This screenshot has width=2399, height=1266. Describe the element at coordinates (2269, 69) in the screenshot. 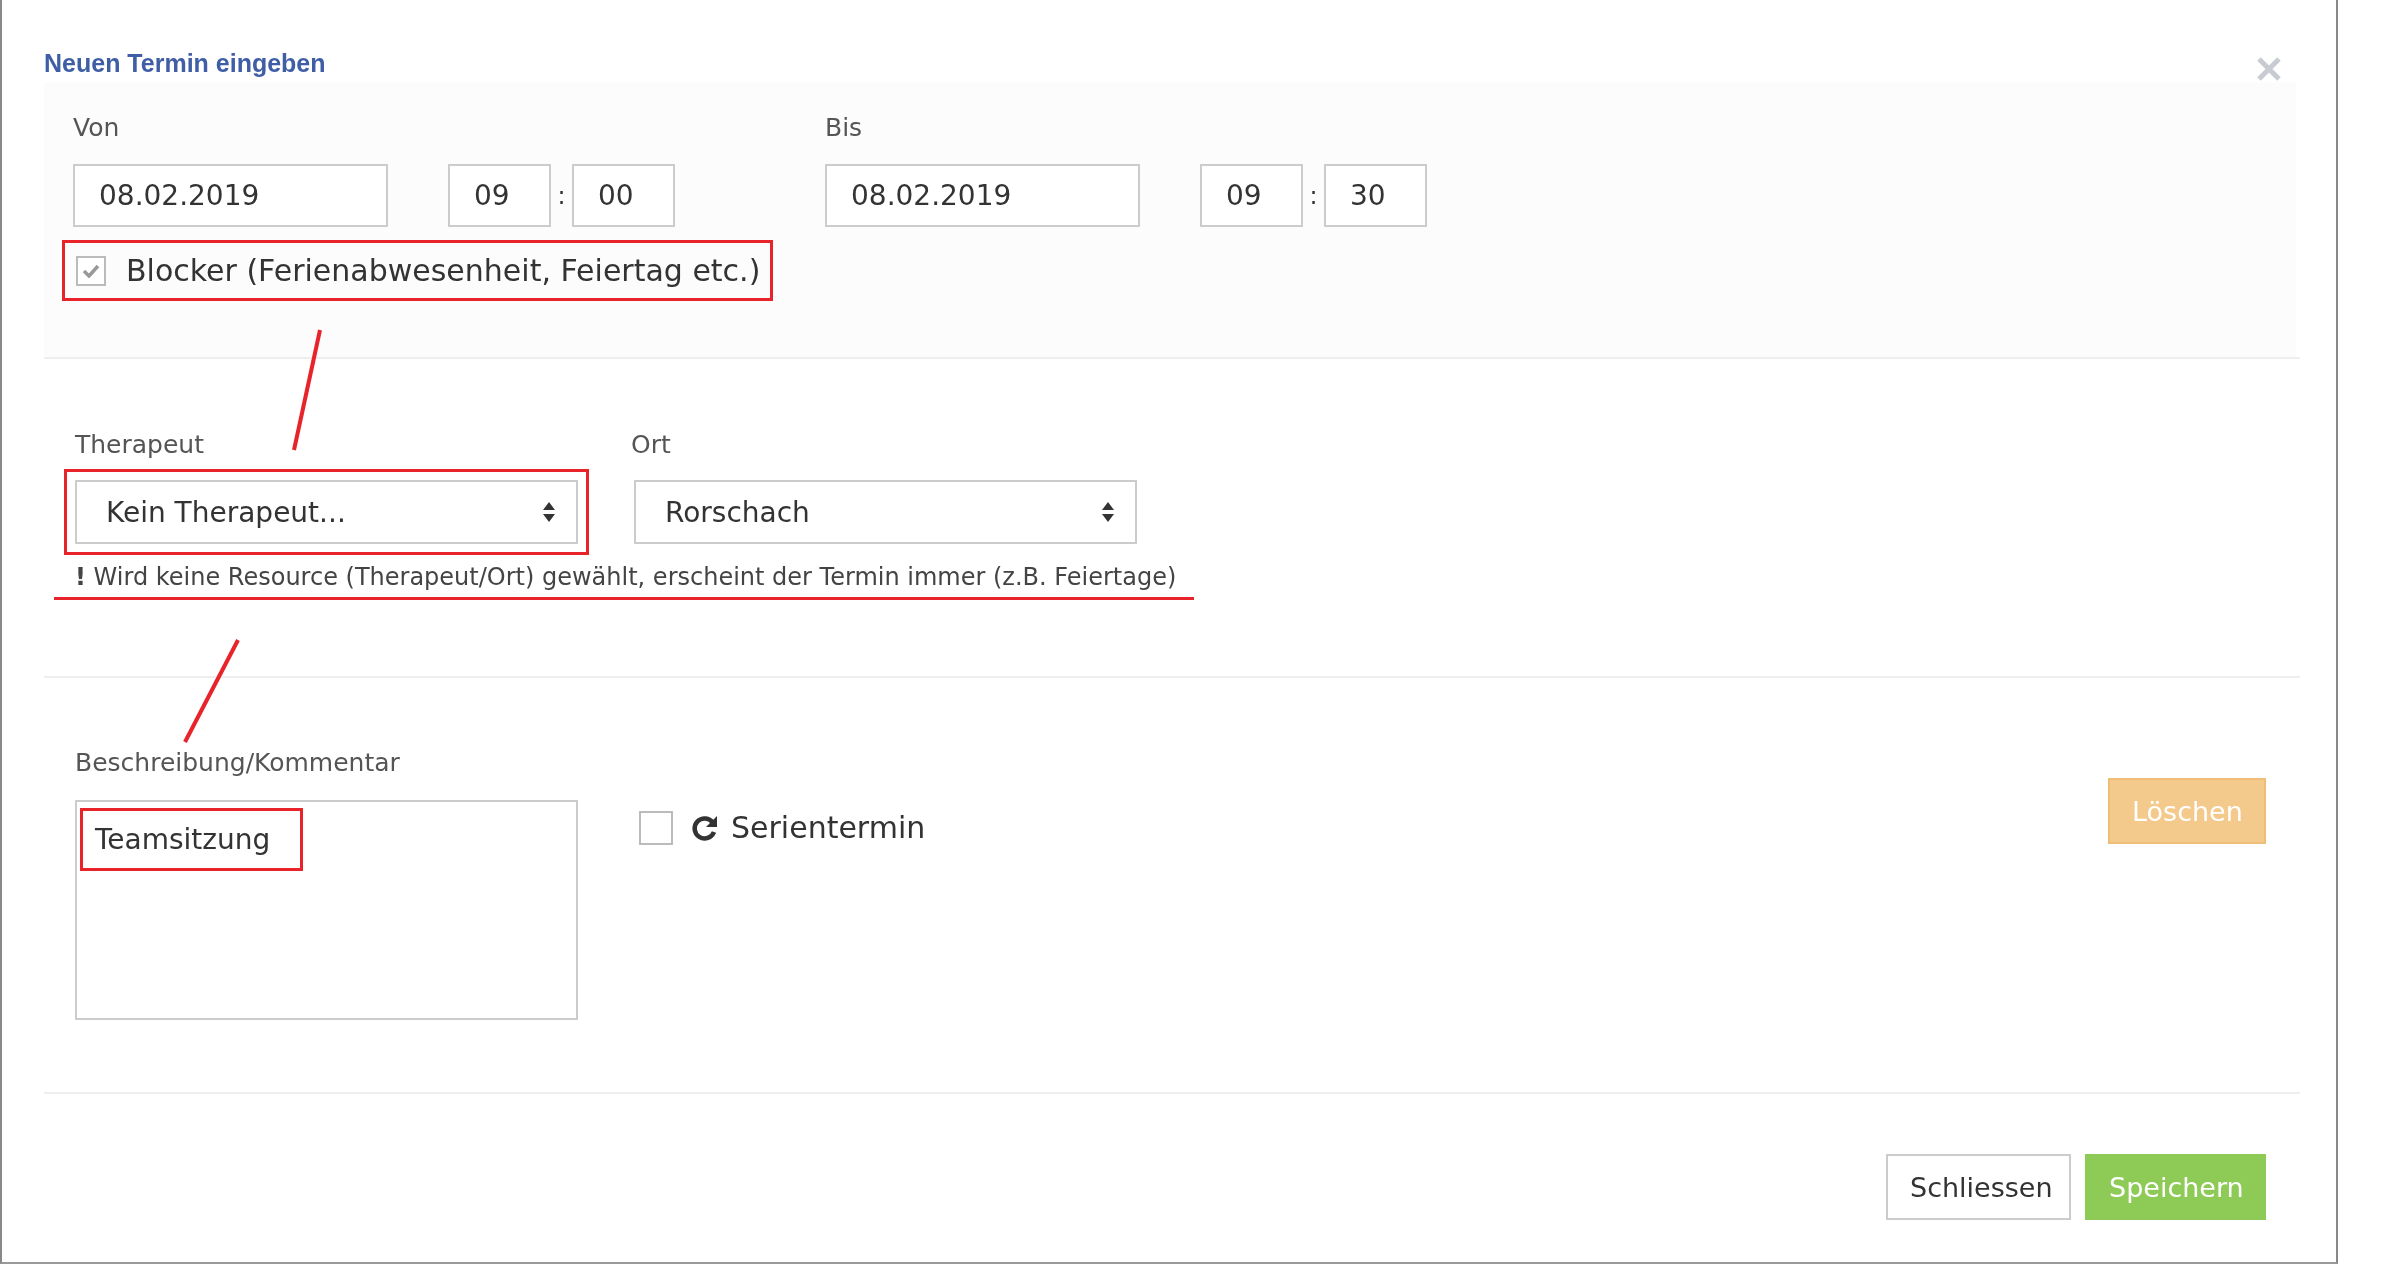

I see `close-icon` at that location.